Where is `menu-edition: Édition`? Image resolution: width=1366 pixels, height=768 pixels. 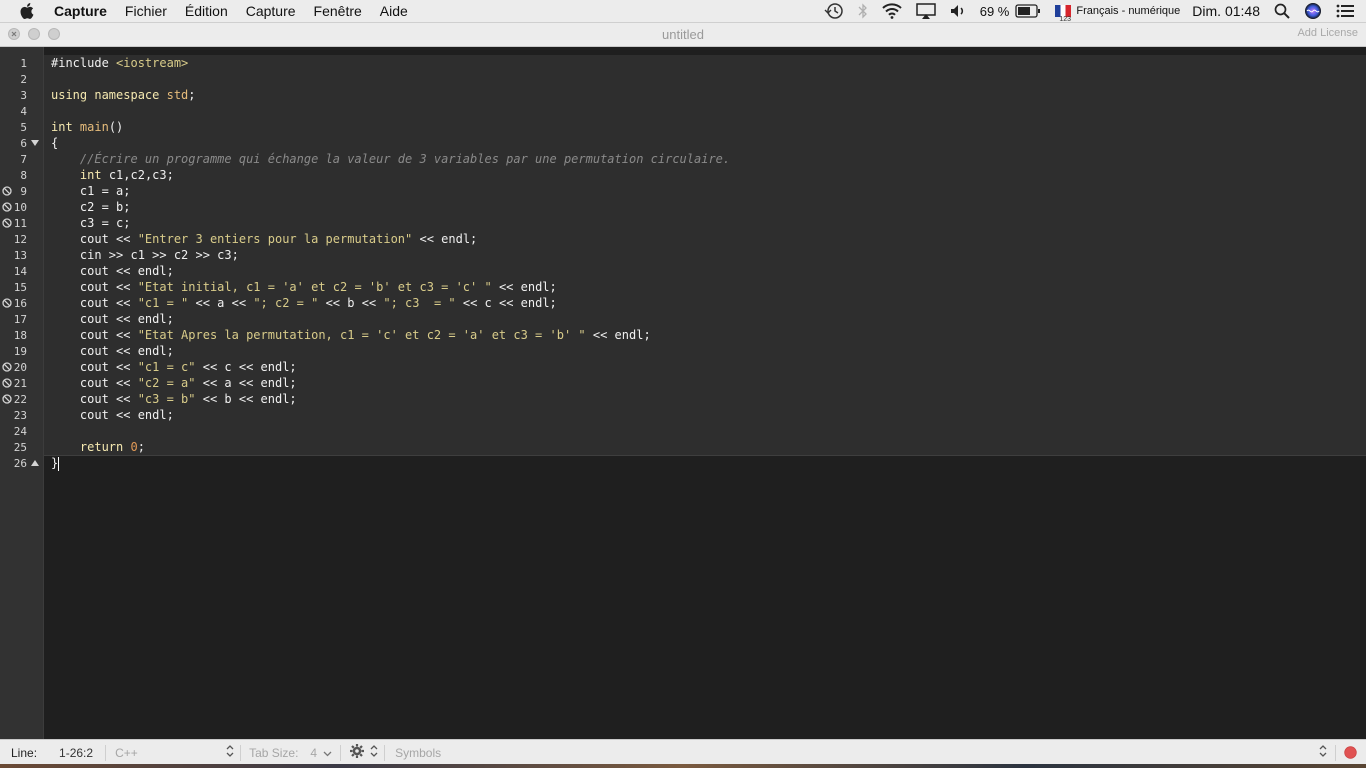 menu-edition: Édition is located at coordinates (206, 11).